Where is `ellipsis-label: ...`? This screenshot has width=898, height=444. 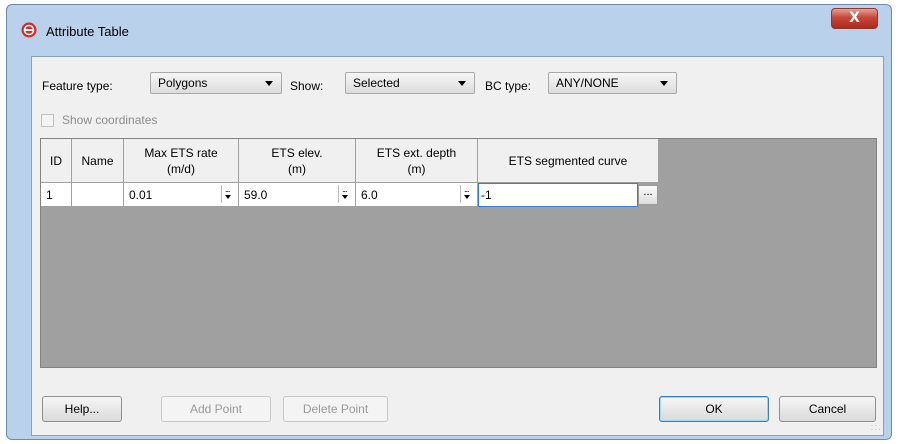
ellipsis-label: ... is located at coordinates (648, 192).